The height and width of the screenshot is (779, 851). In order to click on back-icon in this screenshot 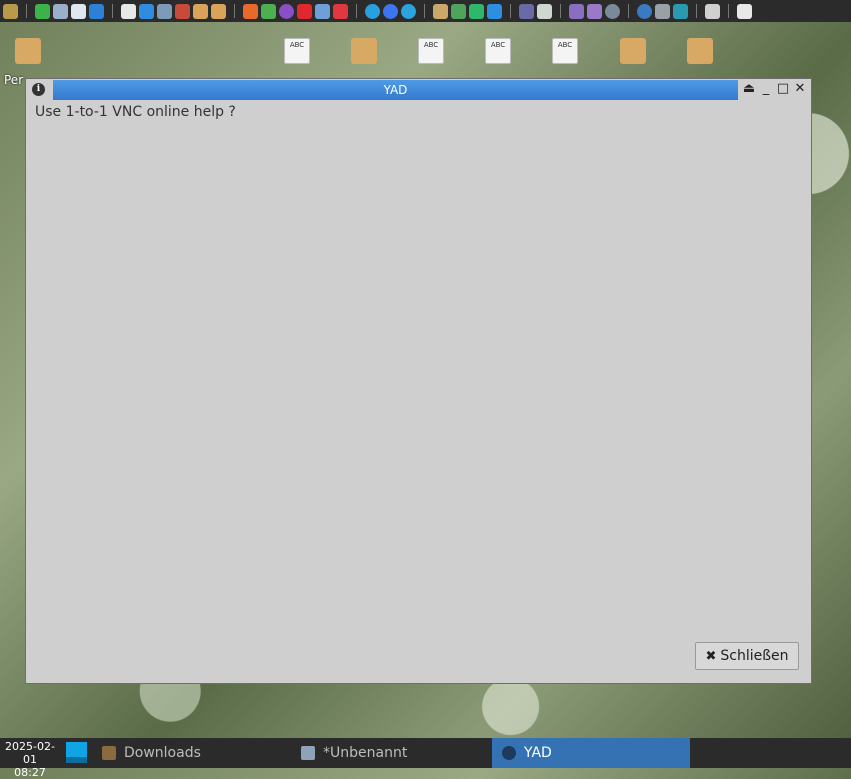, I will do `click(218, 11)`.